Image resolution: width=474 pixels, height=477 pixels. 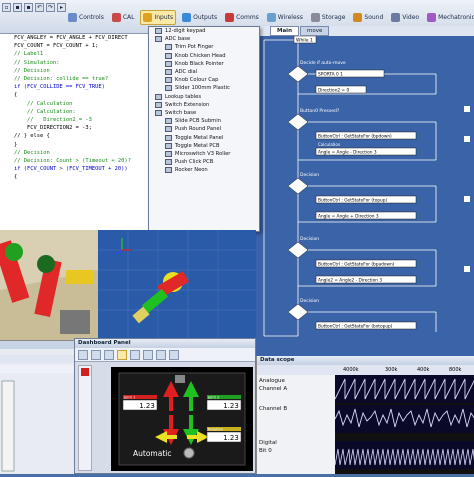 I want to click on menu-item-label: Push Click PCB, so click(x=194, y=162).